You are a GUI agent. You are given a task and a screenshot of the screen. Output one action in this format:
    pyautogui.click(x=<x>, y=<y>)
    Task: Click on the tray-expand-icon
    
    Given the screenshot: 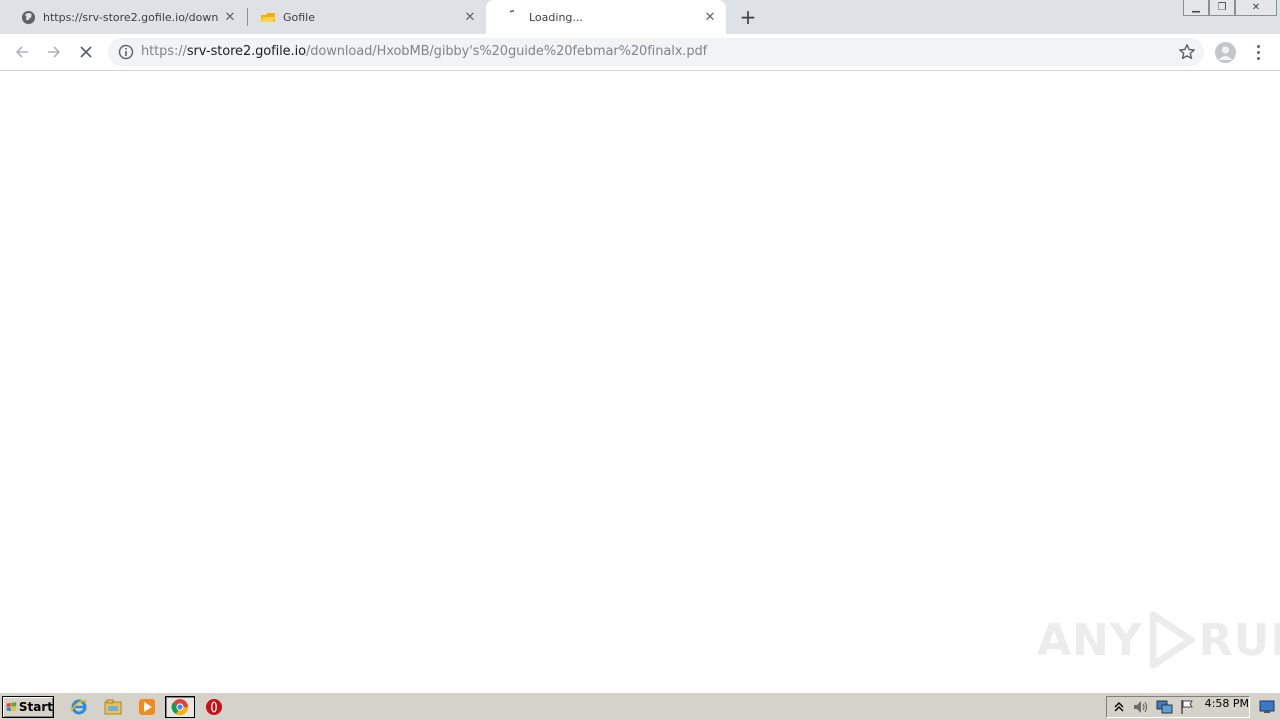 What is the action you would take?
    pyautogui.click(x=1119, y=707)
    